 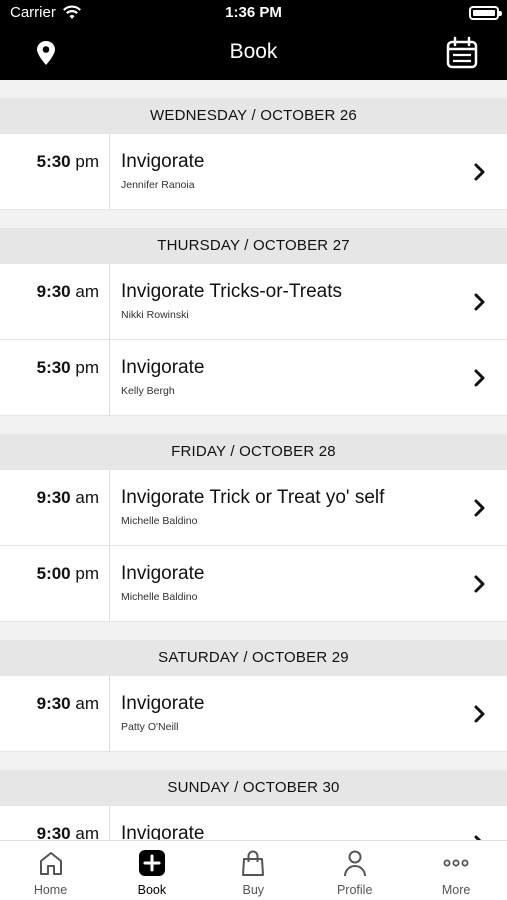 I want to click on tab-more: More, so click(x=456, y=870).